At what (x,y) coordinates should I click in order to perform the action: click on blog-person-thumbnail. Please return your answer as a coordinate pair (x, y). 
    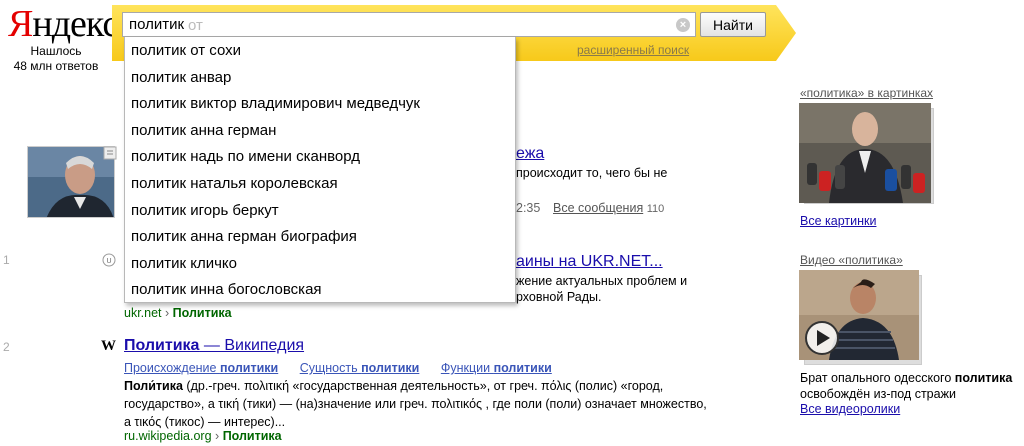
    Looking at the image, I should click on (71, 182).